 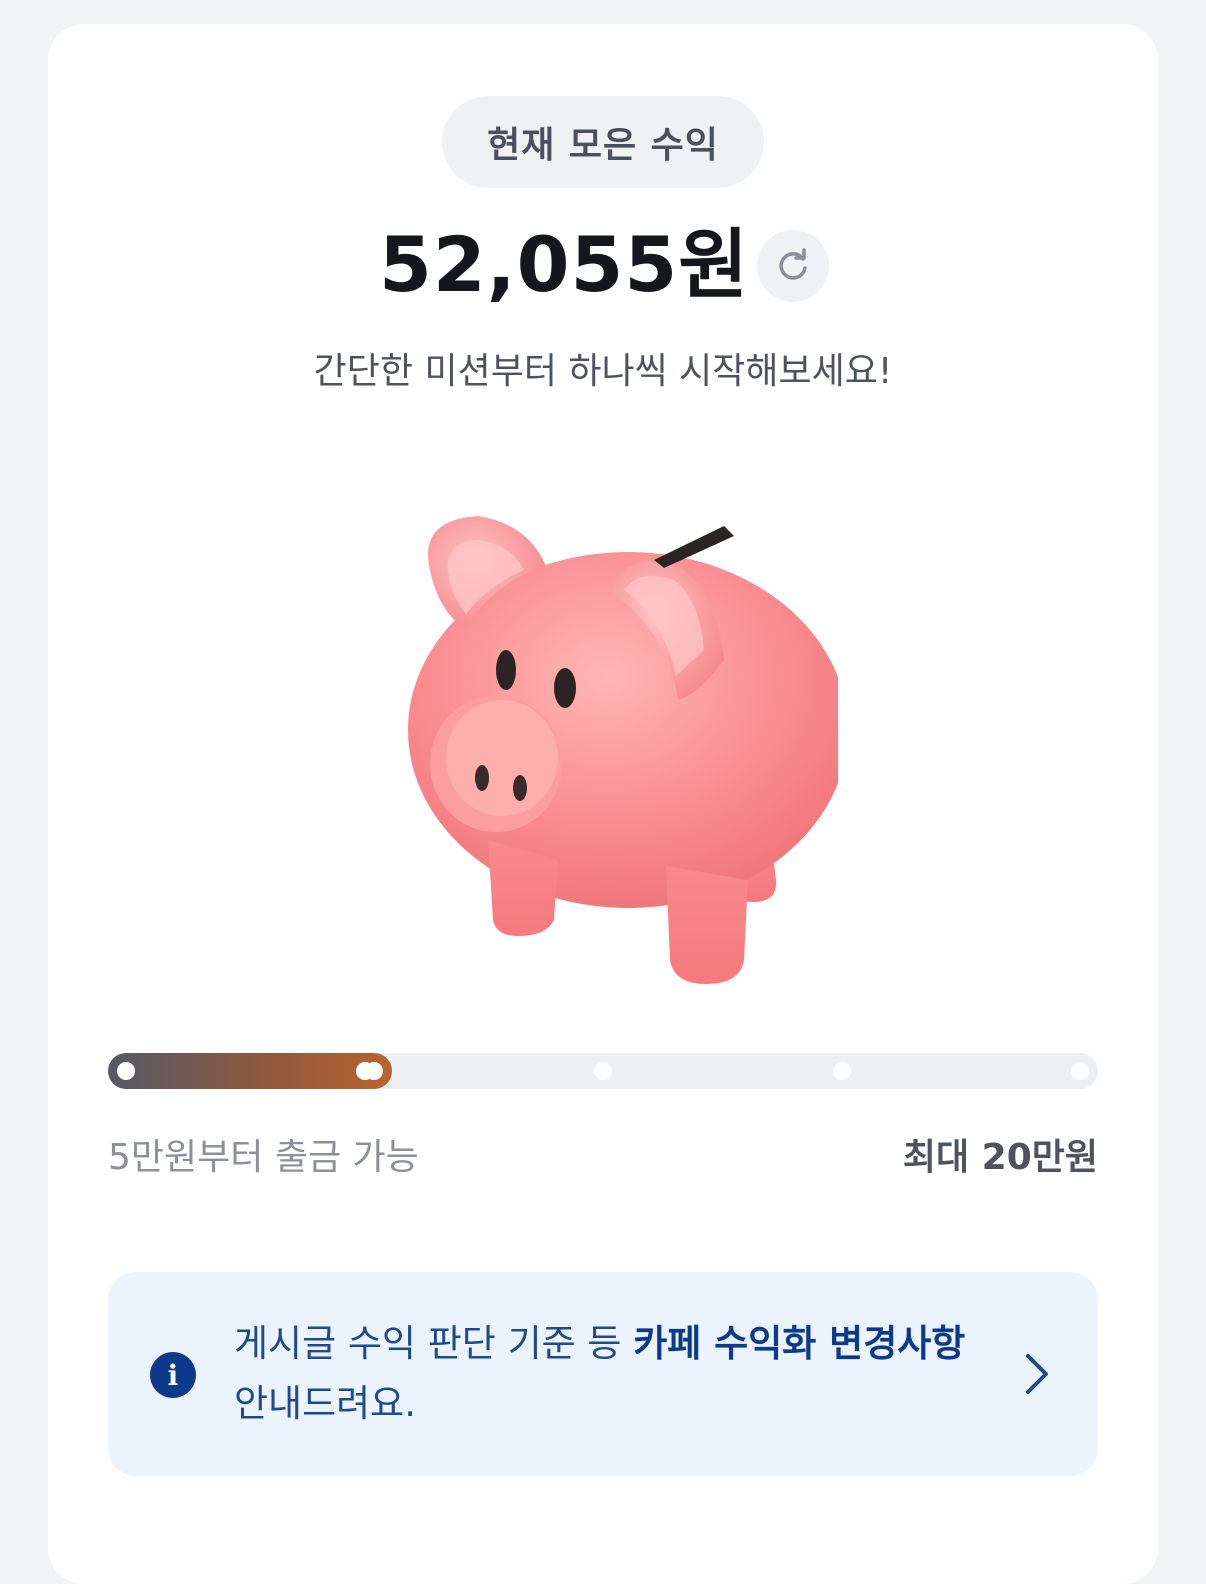 What do you see at coordinates (603, 371) in the screenshot?
I see `subtitle: 간단한 미션부터 하나씩 시작해보세요!` at bounding box center [603, 371].